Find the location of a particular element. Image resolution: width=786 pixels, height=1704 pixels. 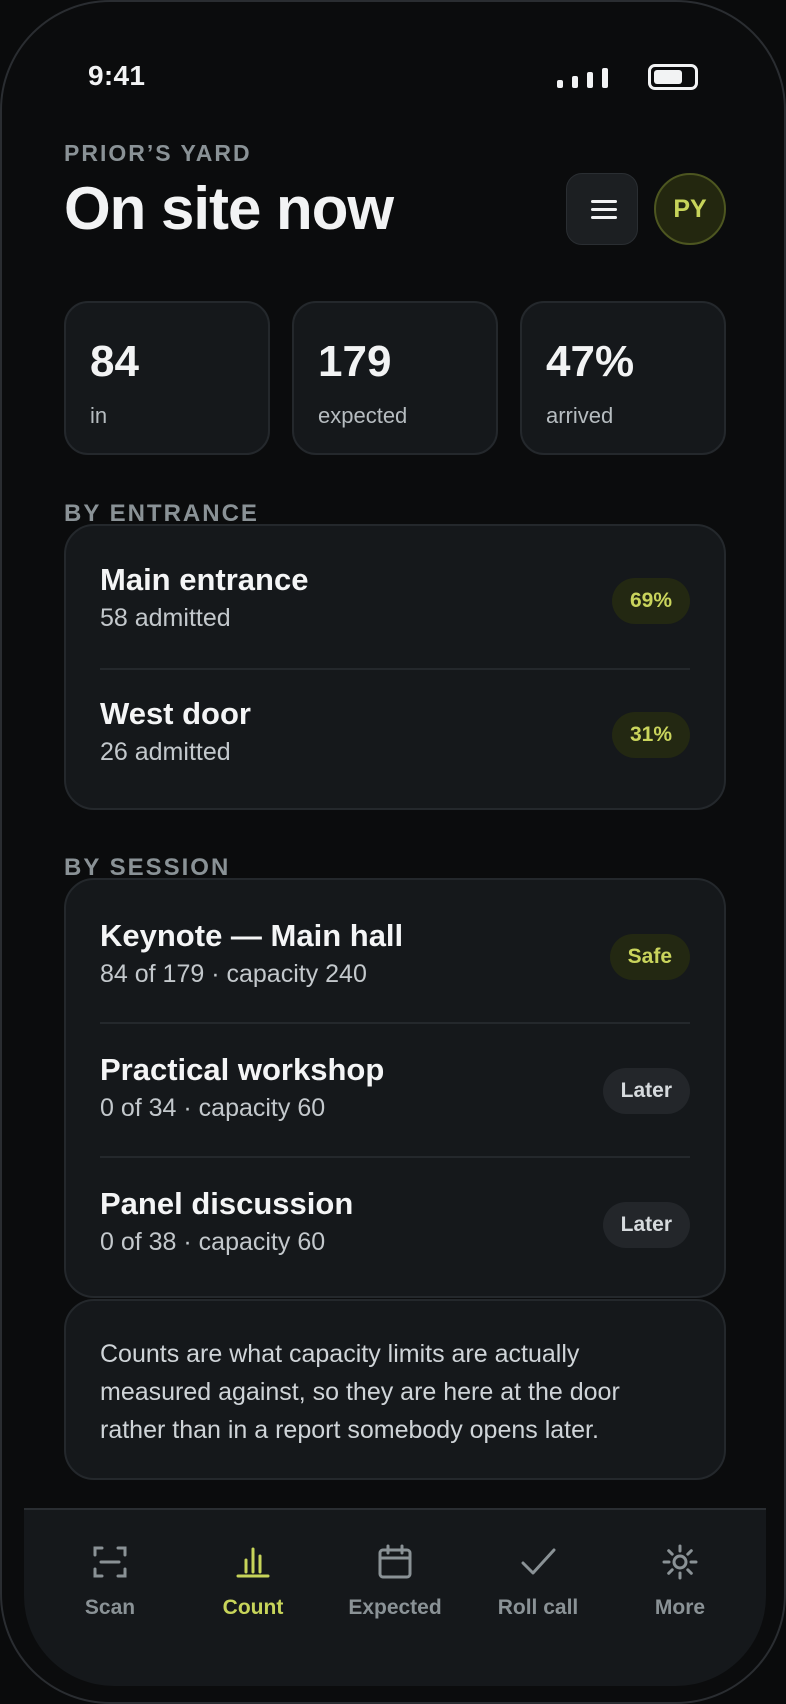

gear-icon is located at coordinates (680, 1562).